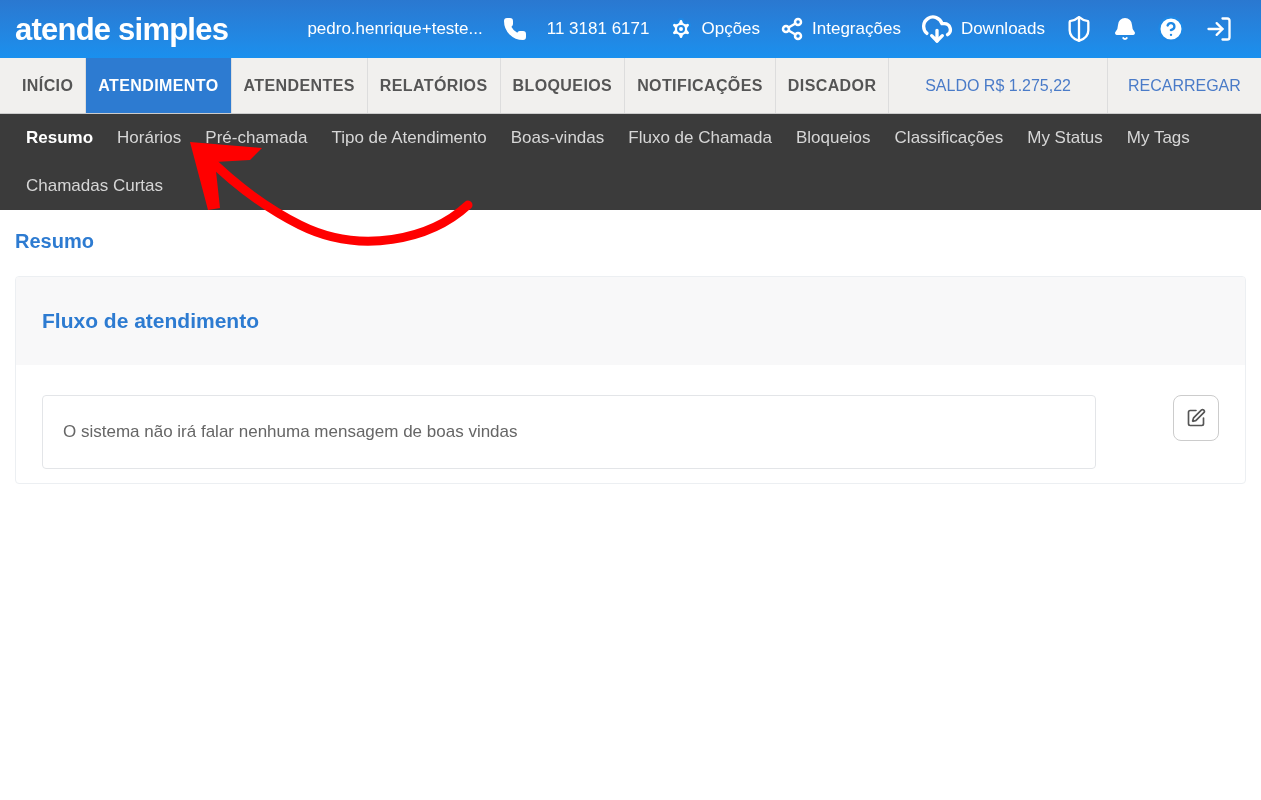  What do you see at coordinates (982, 29) in the screenshot?
I see `header-link: Downloads` at bounding box center [982, 29].